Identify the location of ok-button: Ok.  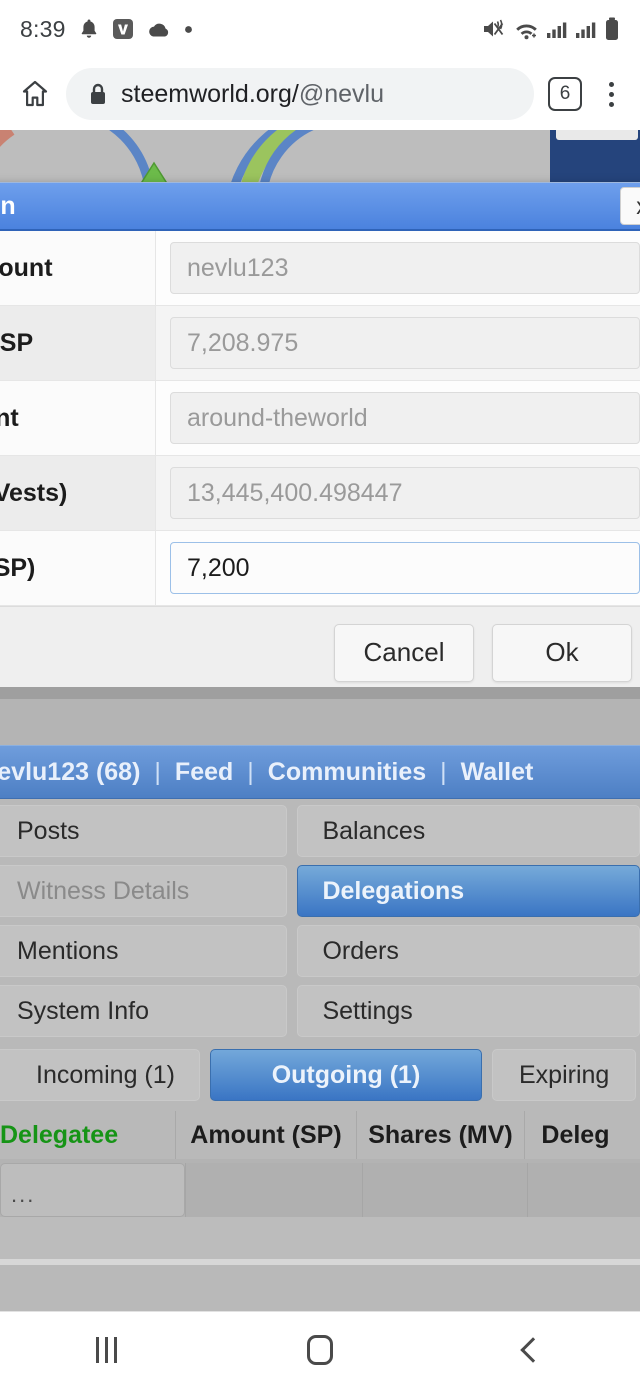
(562, 652).